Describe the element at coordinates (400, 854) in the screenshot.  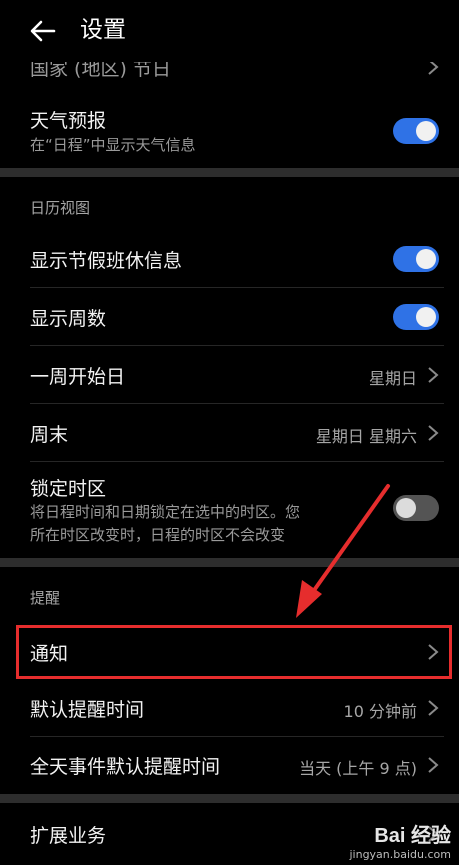
I see `watermark-url: jingyan.baidu.com` at that location.